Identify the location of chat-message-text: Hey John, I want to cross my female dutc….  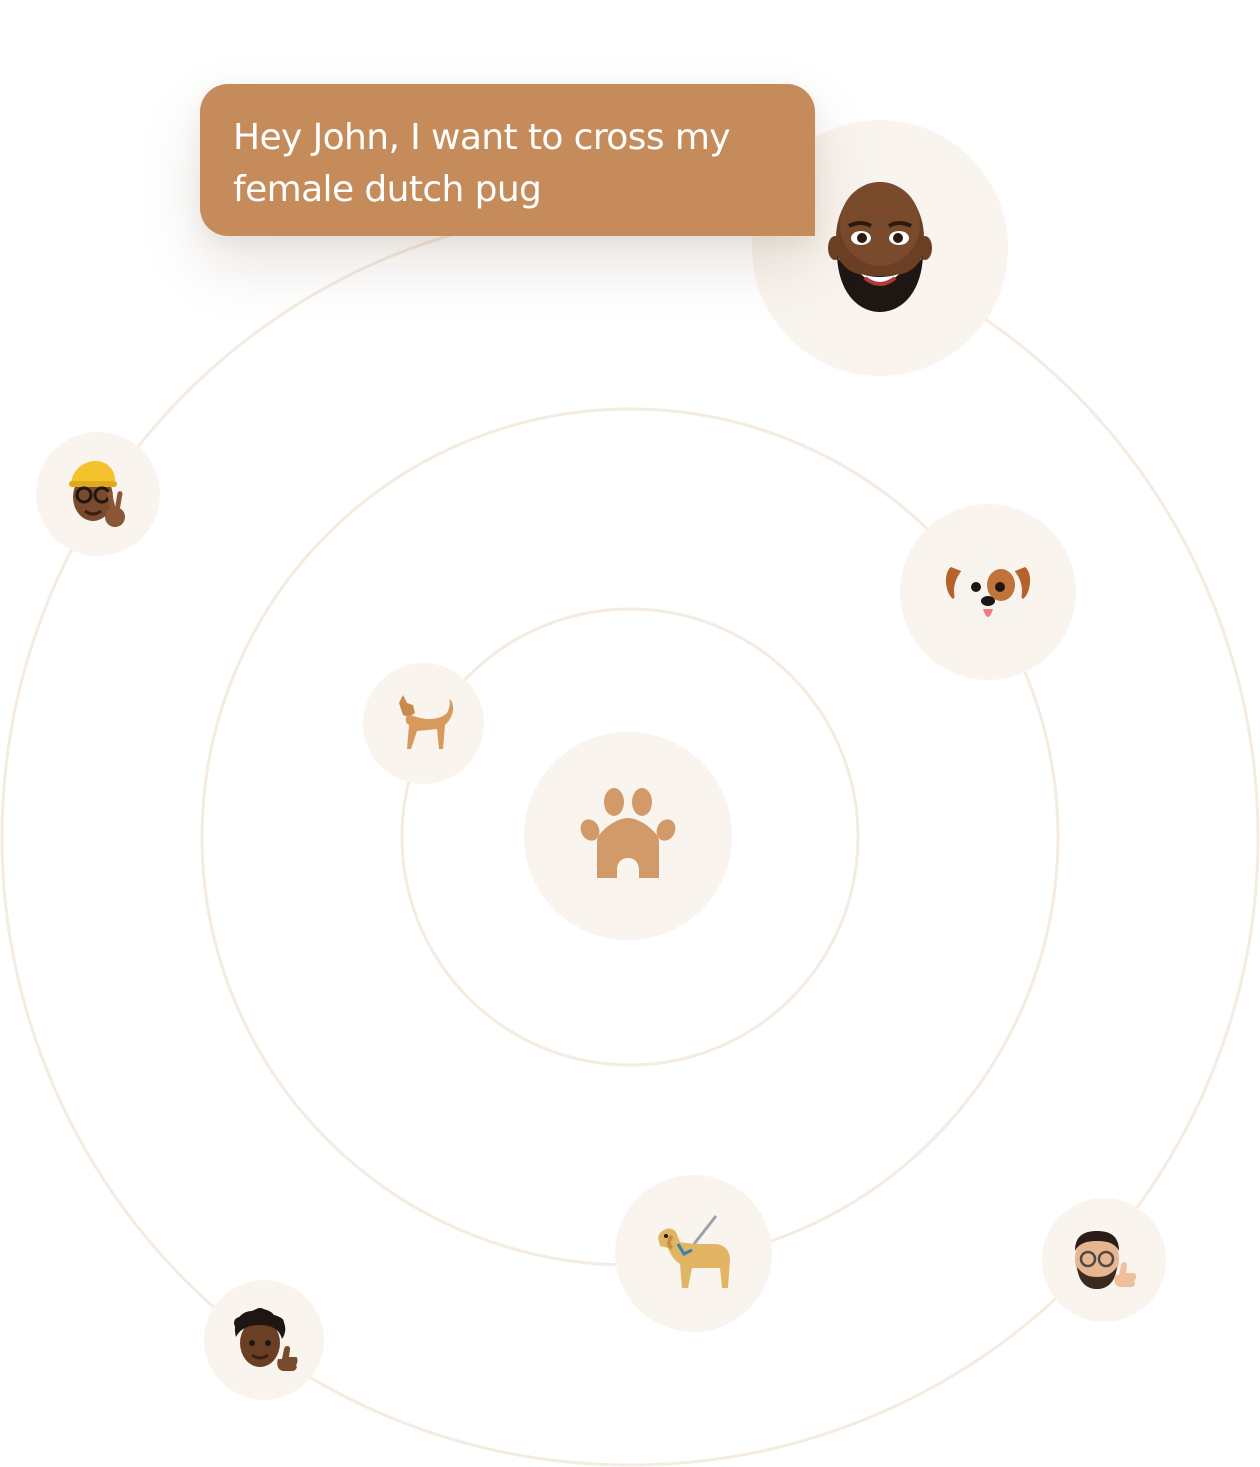
(482, 163).